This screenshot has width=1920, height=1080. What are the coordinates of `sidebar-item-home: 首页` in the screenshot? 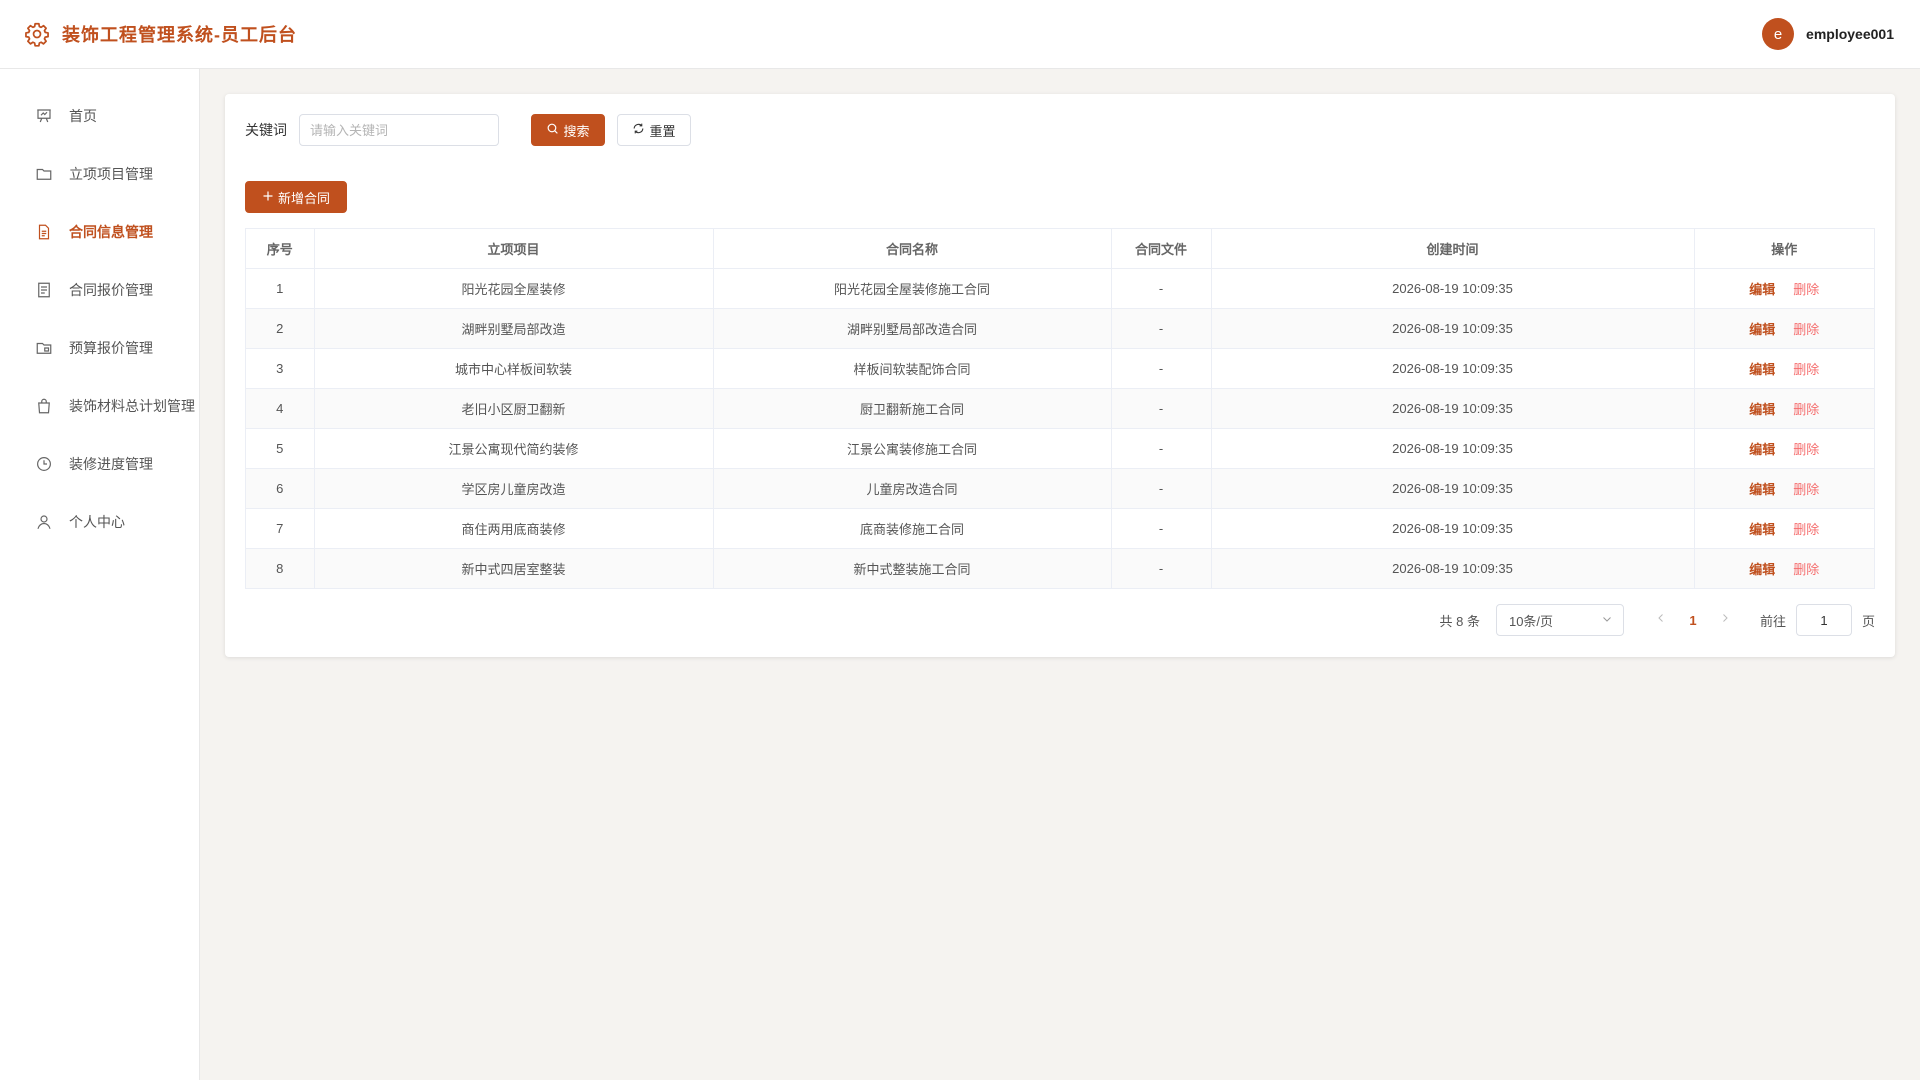 It's located at (99, 116).